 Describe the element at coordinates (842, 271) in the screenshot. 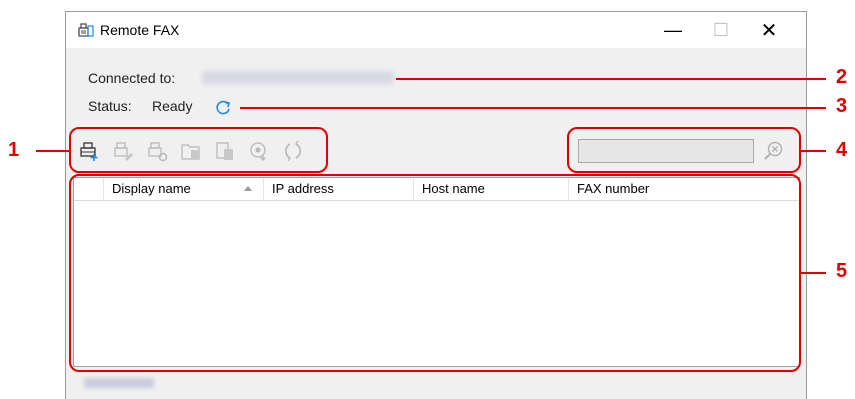

I see `callout-number-5: 5` at that location.